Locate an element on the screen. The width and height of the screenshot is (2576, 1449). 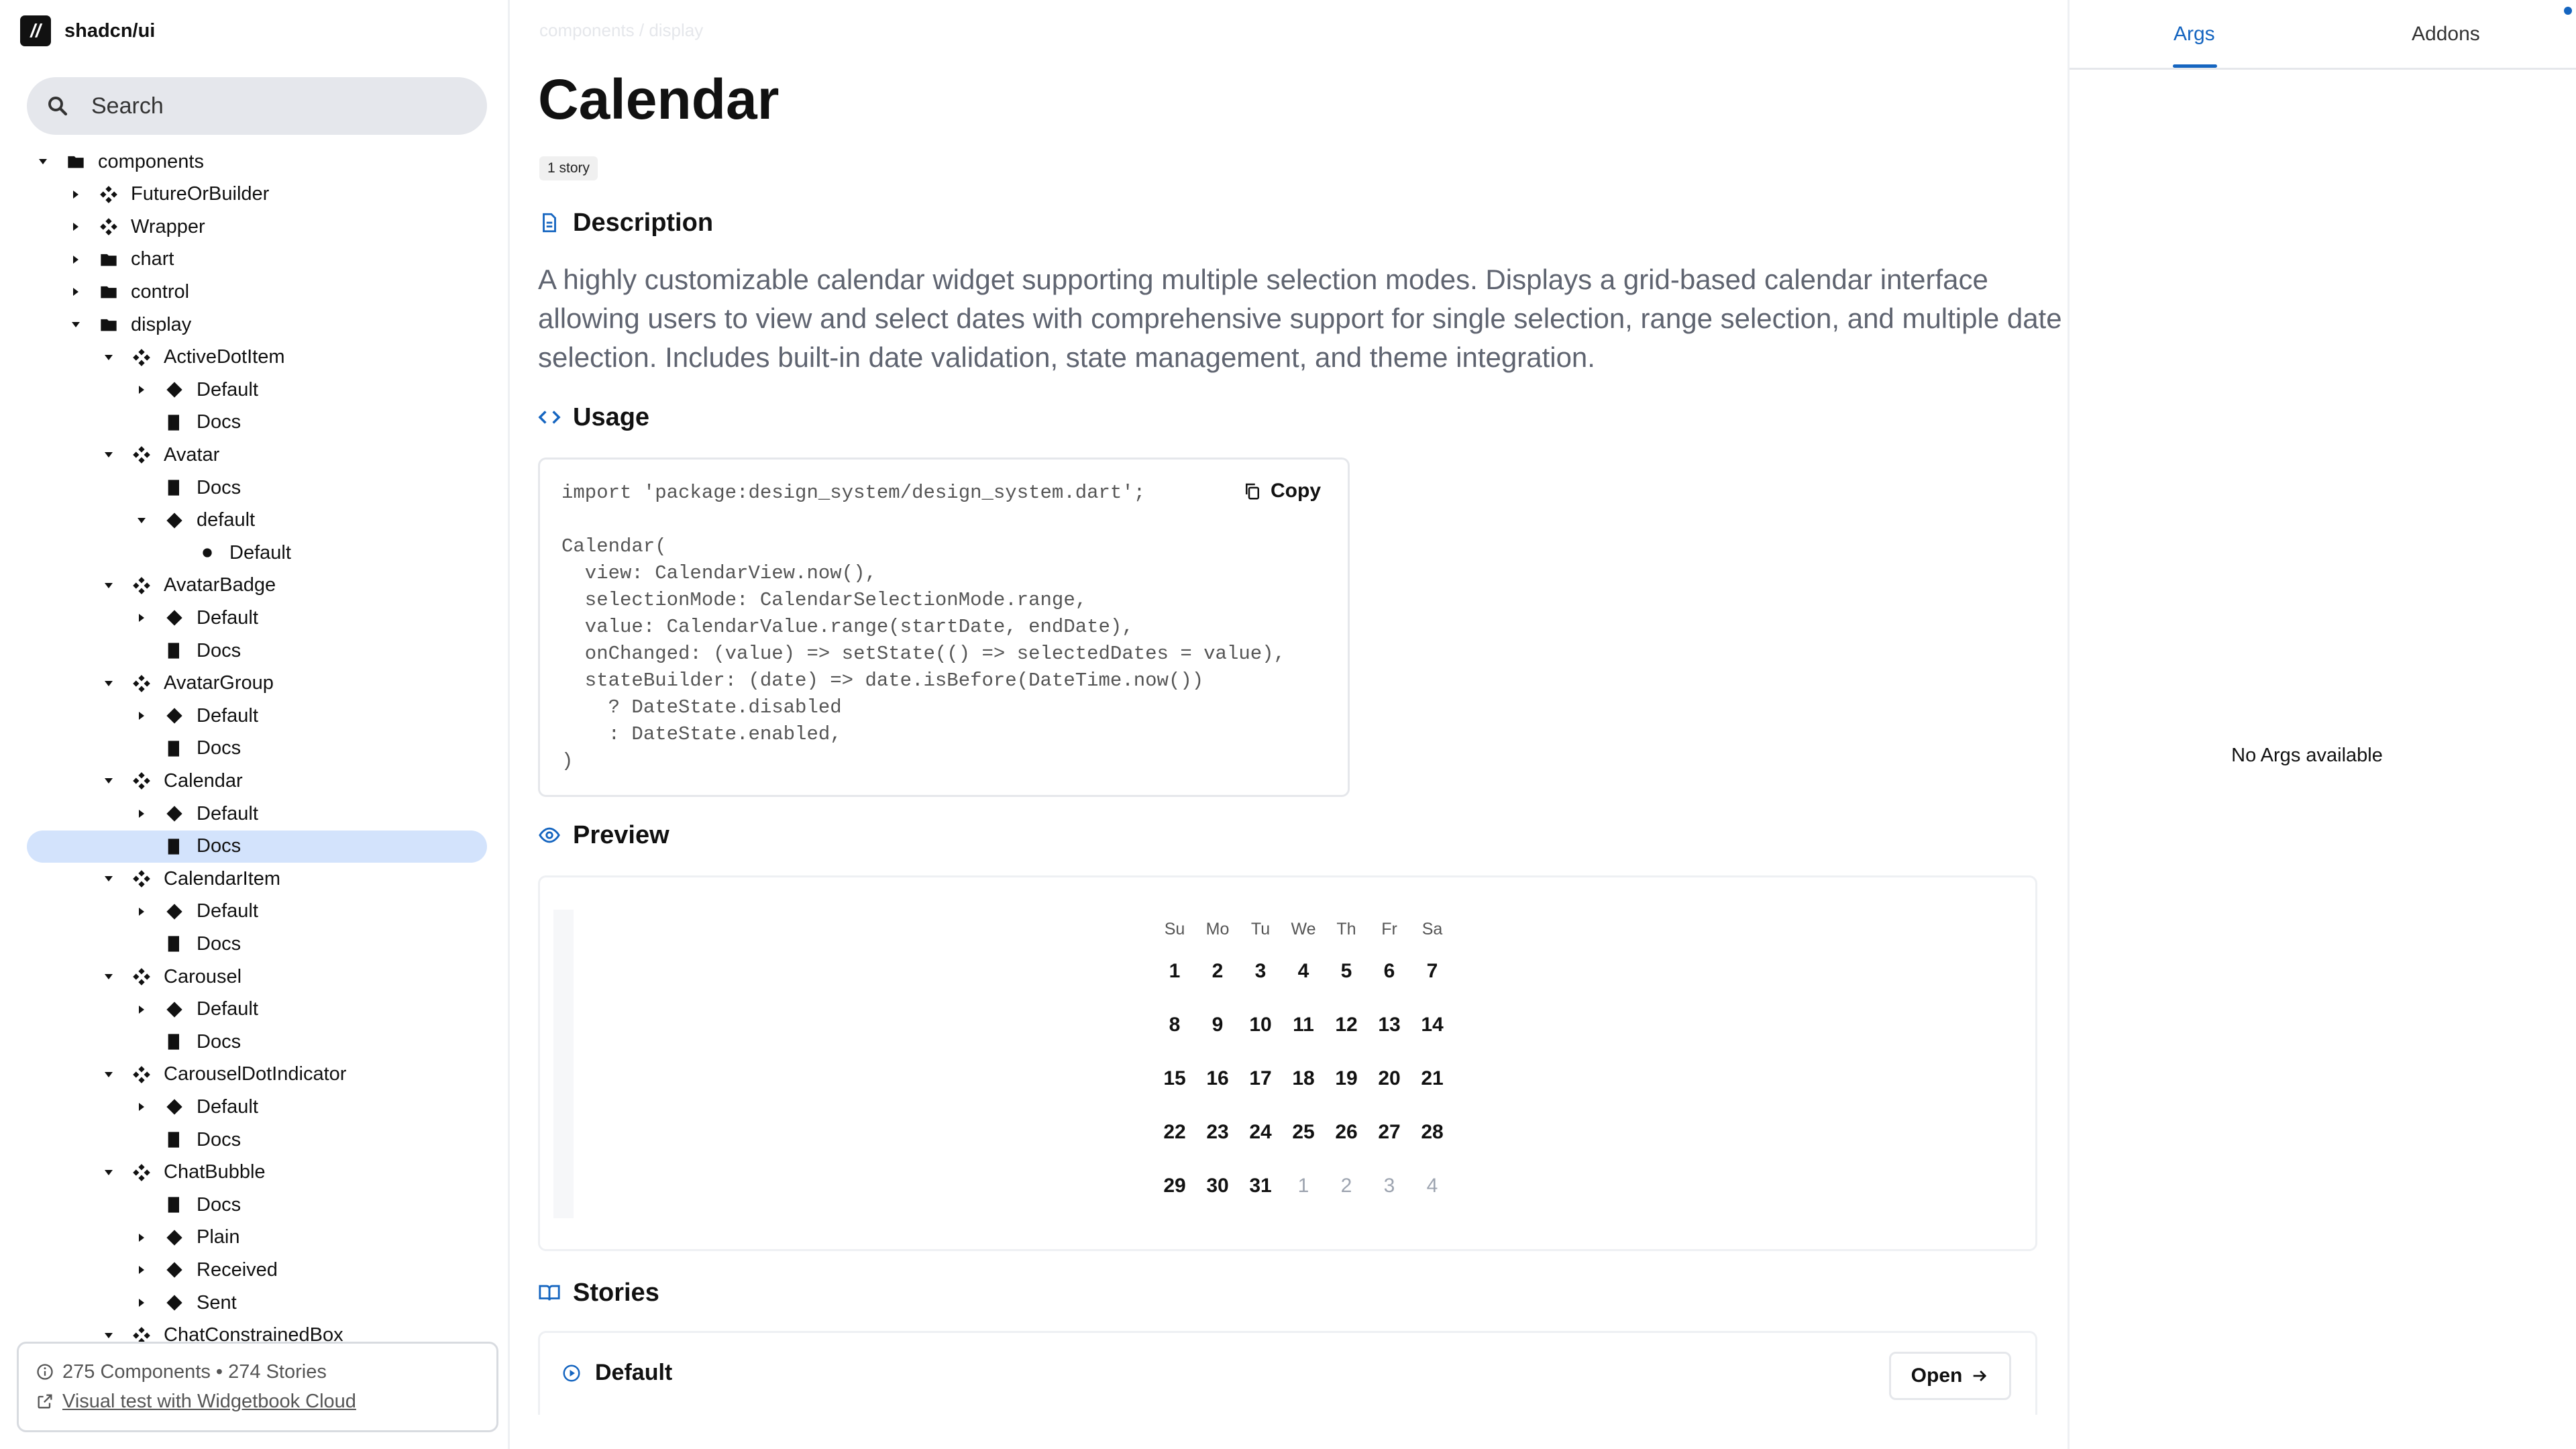
tree-item-avatarbadge: AvatarBadge is located at coordinates (257, 586).